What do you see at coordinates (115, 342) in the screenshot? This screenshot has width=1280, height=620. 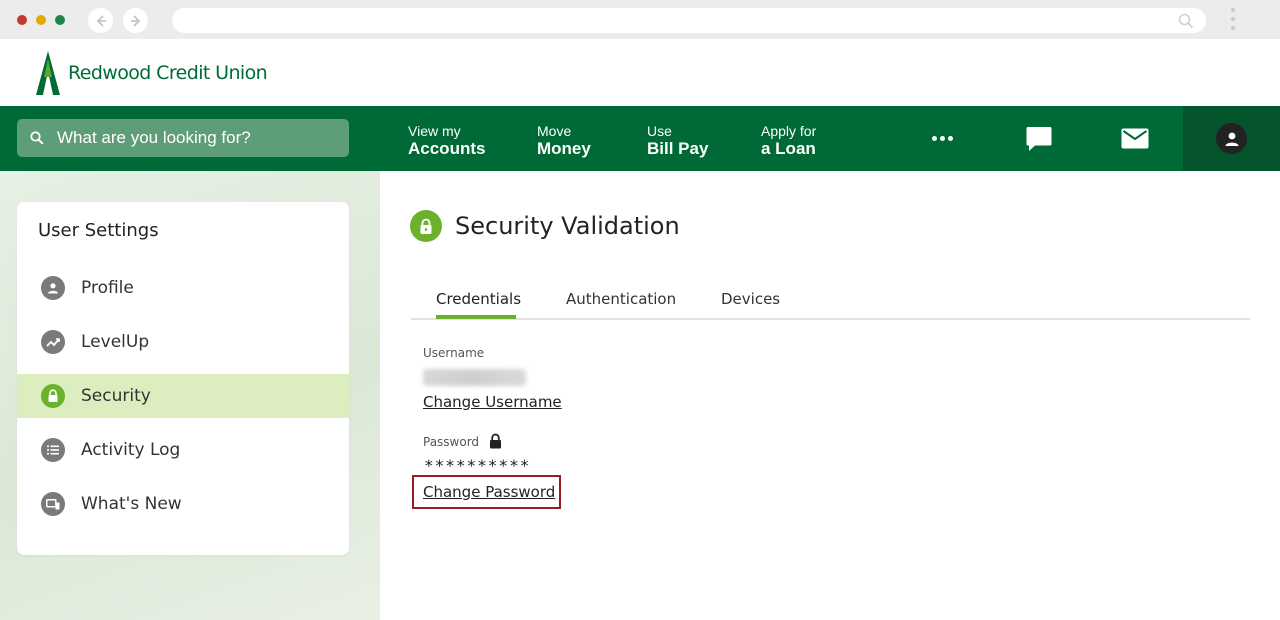 I see `sidebar-item-label: LevelUp` at bounding box center [115, 342].